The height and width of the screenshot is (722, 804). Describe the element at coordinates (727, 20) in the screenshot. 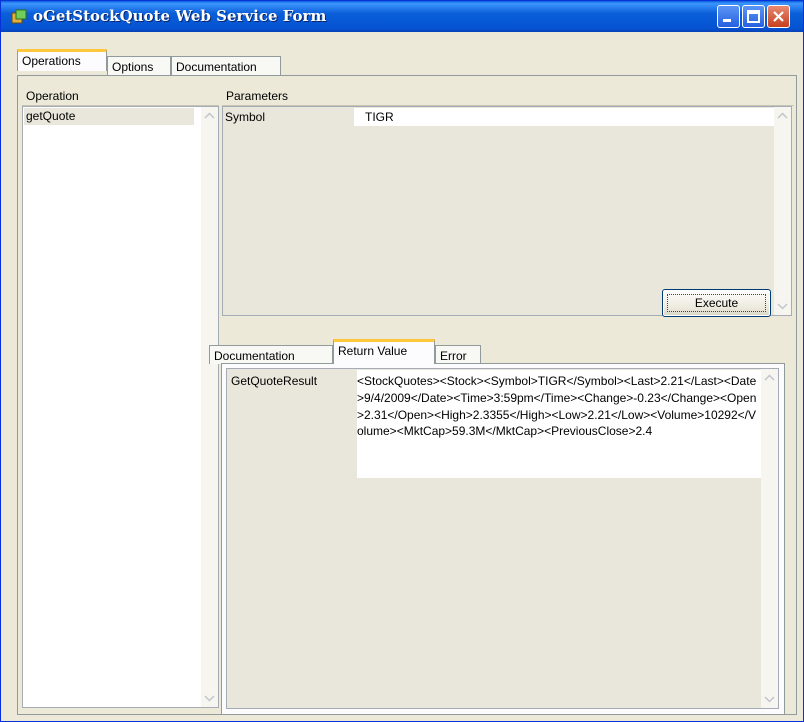

I see `minimize-icon` at that location.